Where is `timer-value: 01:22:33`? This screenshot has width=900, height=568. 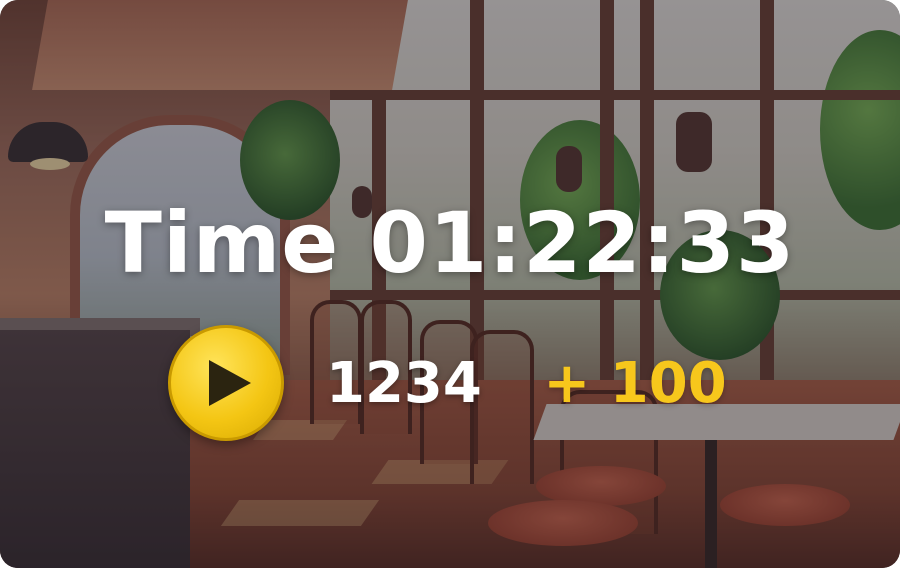 timer-value: 01:22:33 is located at coordinates (582, 243).